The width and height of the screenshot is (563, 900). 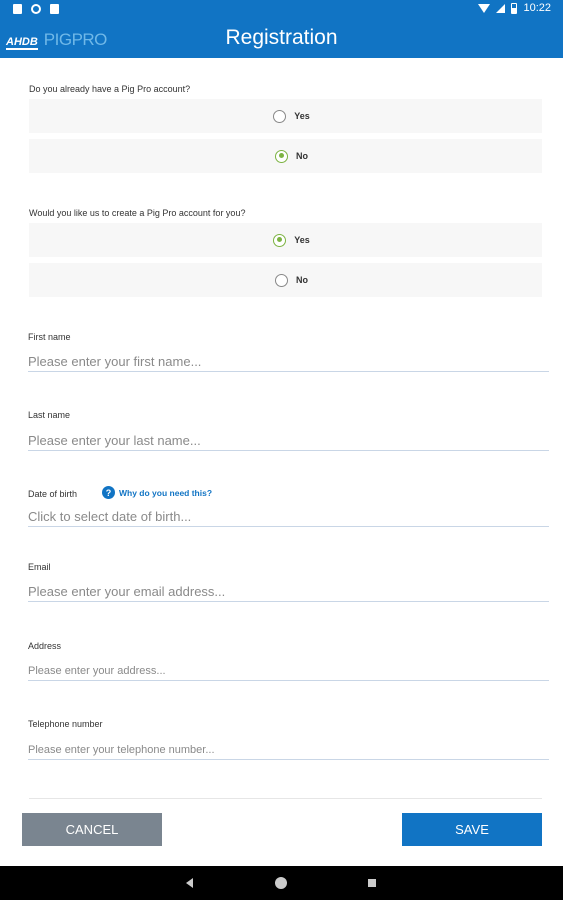 I want to click on sd-card-icon, so click(x=54, y=9).